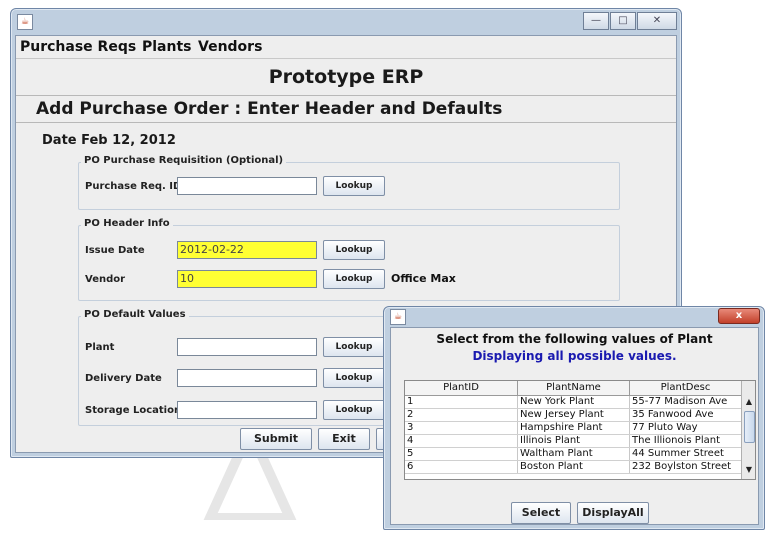 Image resolution: width=766 pixels, height=534 pixels. I want to click on minimize-icon: —, so click(596, 21).